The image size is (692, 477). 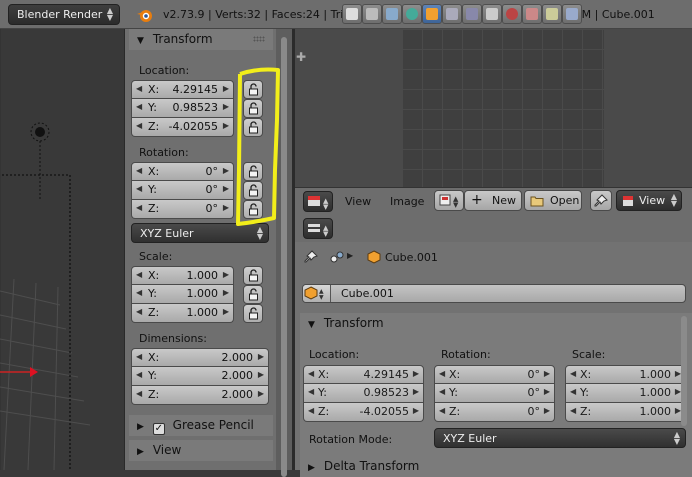 I want to click on properties-editor-type-select: ▲ ▼, so click(x=318, y=228).